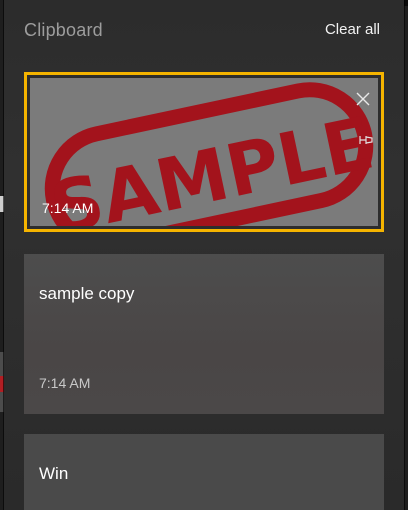  What do you see at coordinates (366, 140) in the screenshot?
I see `pin-icon` at bounding box center [366, 140].